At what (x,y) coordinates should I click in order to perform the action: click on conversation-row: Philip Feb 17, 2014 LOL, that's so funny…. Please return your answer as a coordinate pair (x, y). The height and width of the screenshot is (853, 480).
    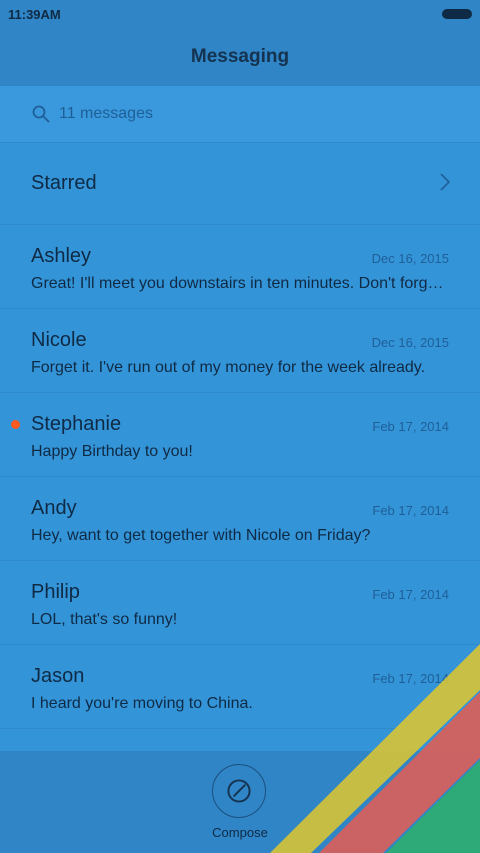
    Looking at the image, I should click on (240, 603).